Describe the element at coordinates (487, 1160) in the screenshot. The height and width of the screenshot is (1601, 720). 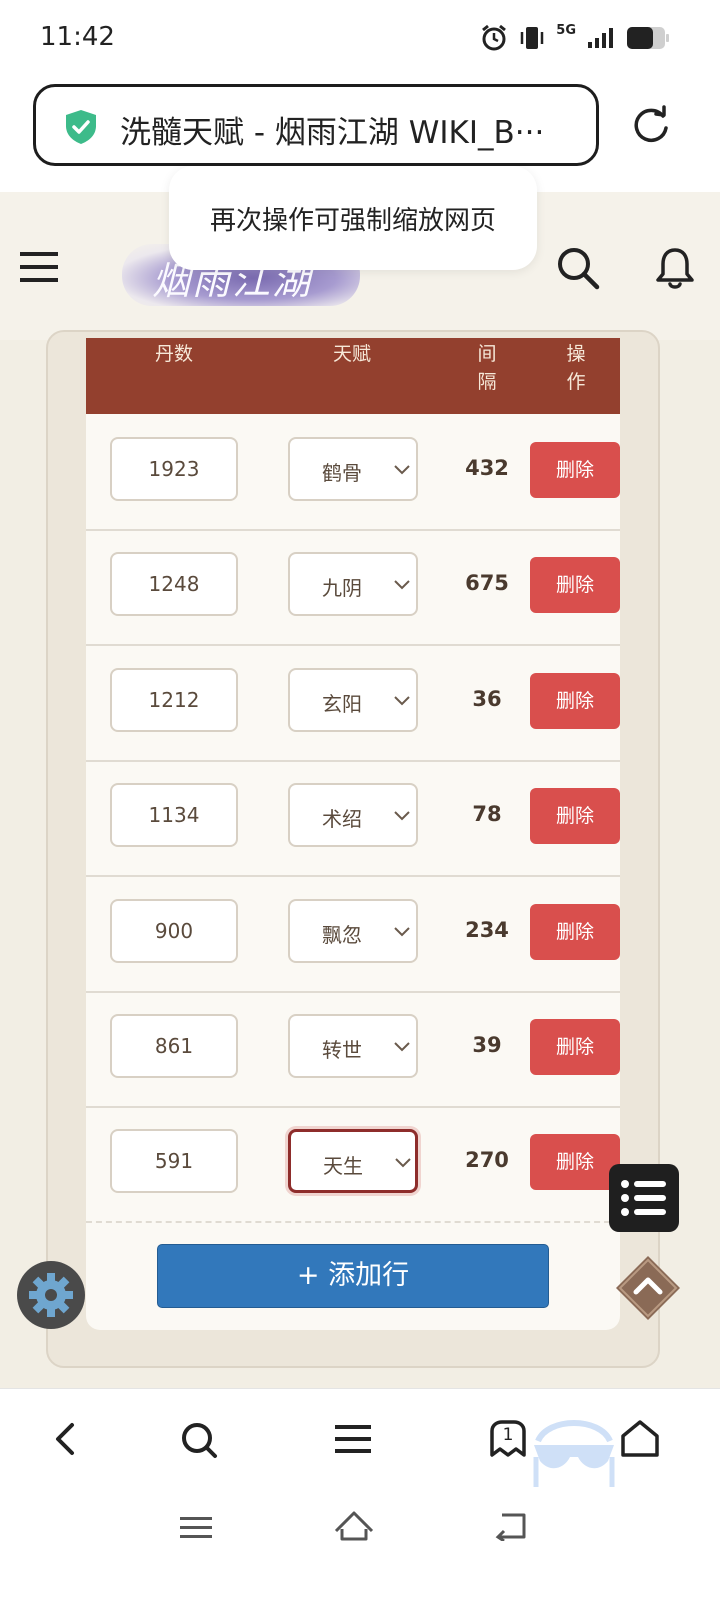
I see `interval-value: 270` at that location.